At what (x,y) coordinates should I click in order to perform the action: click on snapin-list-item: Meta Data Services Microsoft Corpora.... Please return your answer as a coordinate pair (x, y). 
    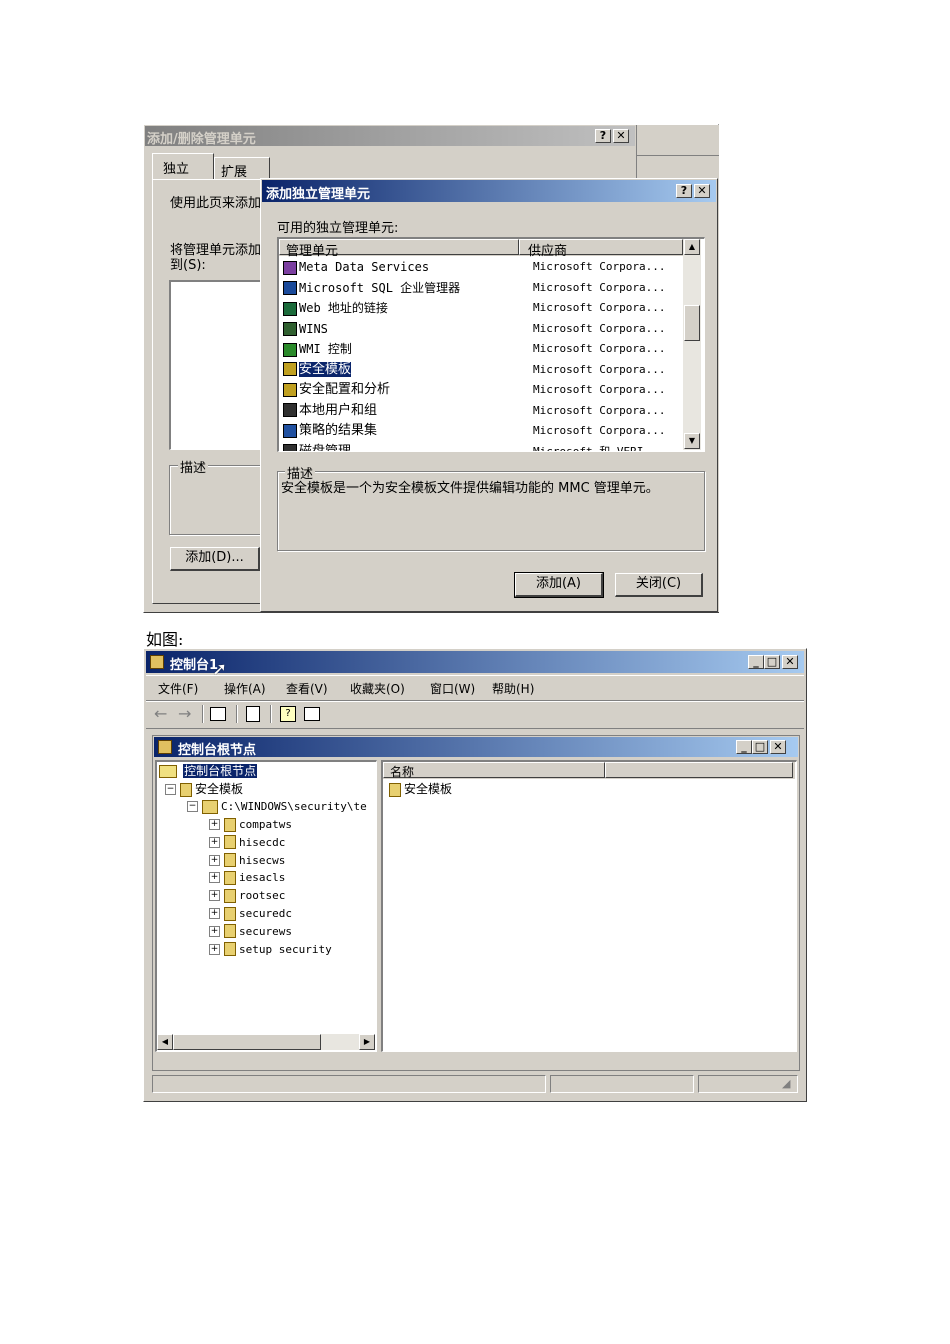
    Looking at the image, I should click on (483, 267).